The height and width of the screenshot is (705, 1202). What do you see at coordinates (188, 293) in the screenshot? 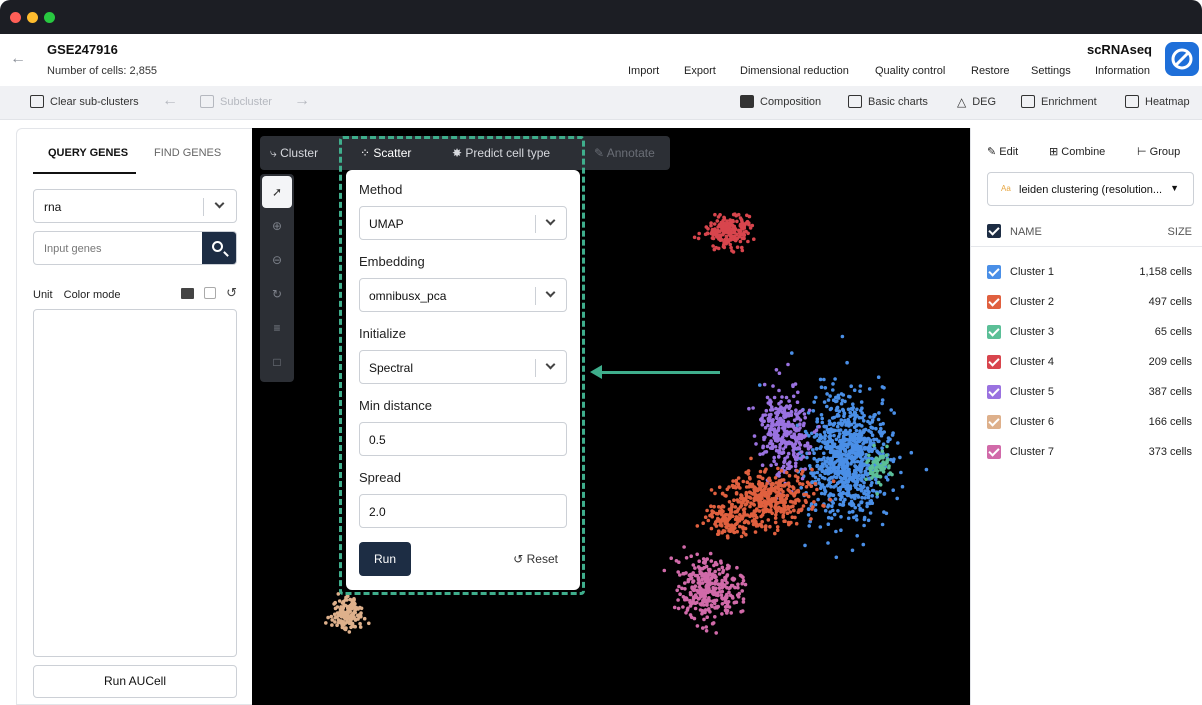
I see `folder-icon` at bounding box center [188, 293].